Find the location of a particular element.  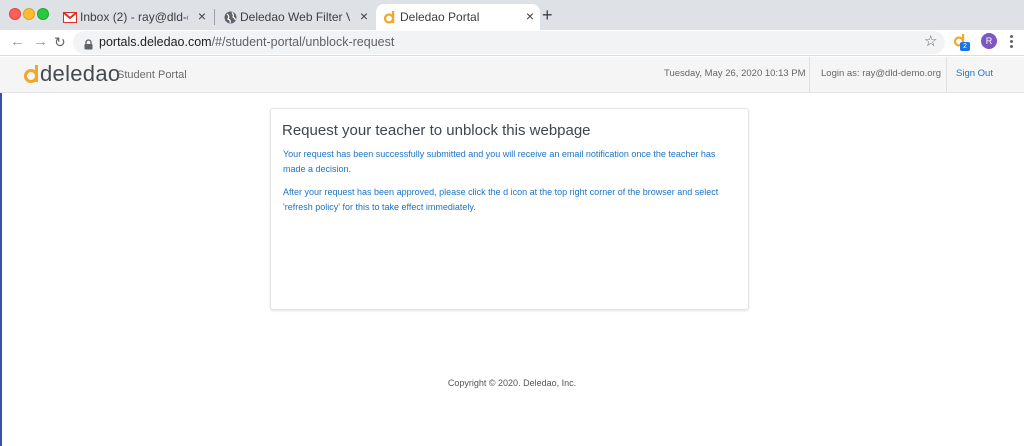

tab-label: Deledao Web Filter Violation is located at coordinates (295, 17).